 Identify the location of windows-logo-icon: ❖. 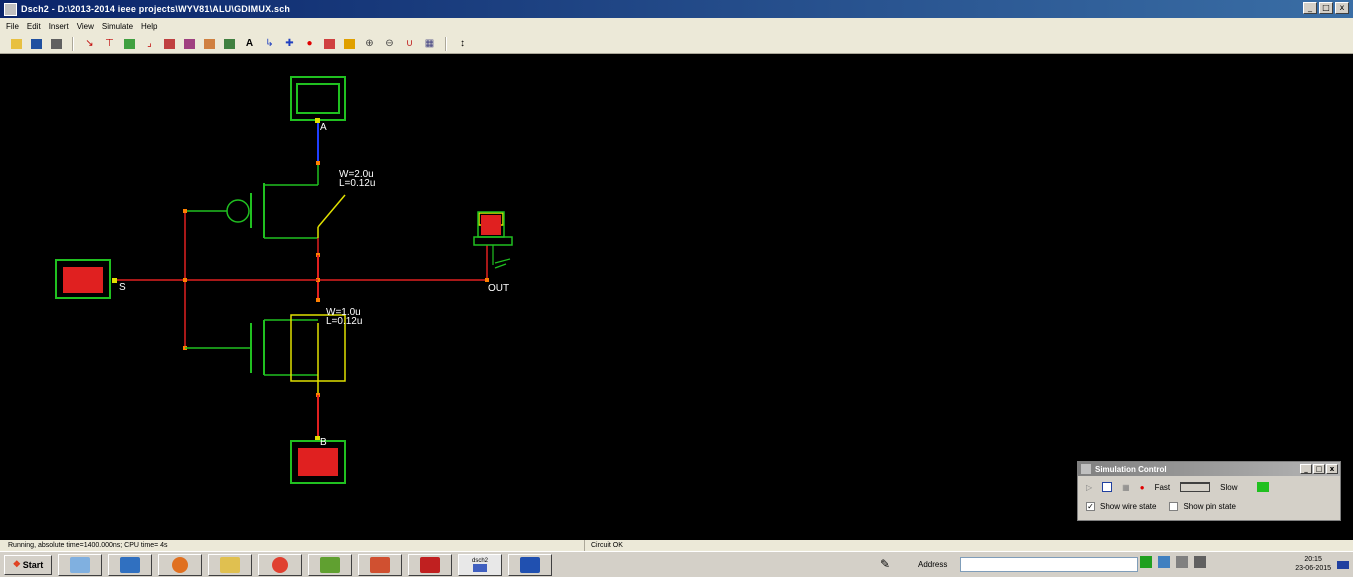
(16, 564).